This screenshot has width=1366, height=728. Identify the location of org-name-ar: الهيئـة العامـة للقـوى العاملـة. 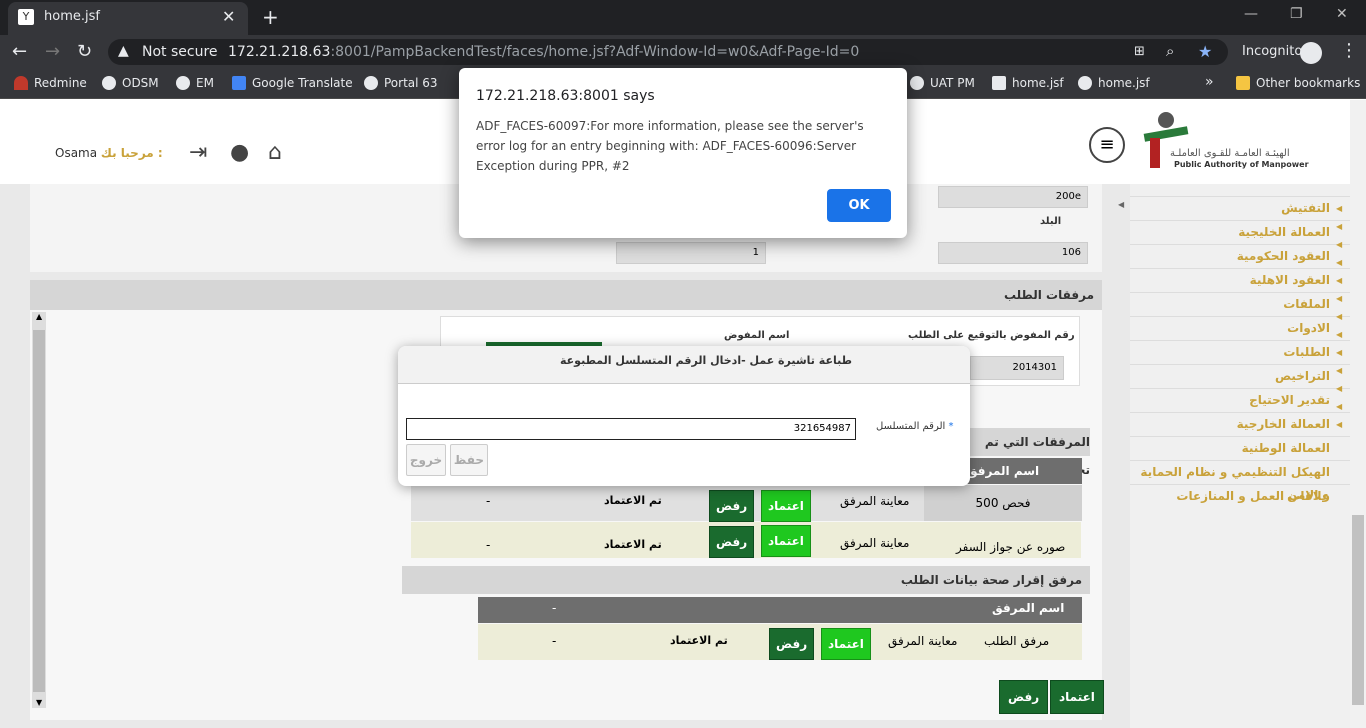
(1230, 153).